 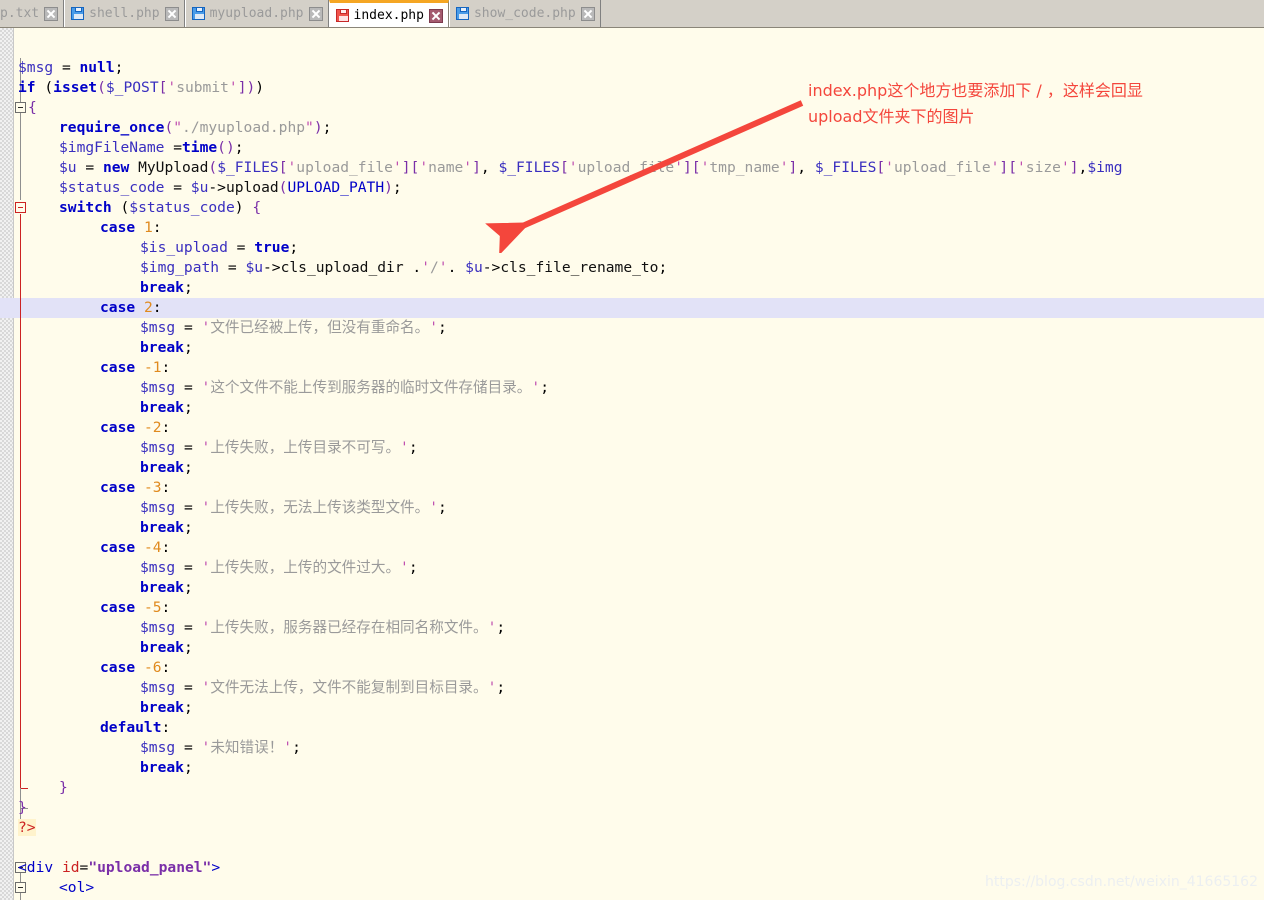 I want to click on code-line: switch ($status_code) {, so click(x=160, y=207).